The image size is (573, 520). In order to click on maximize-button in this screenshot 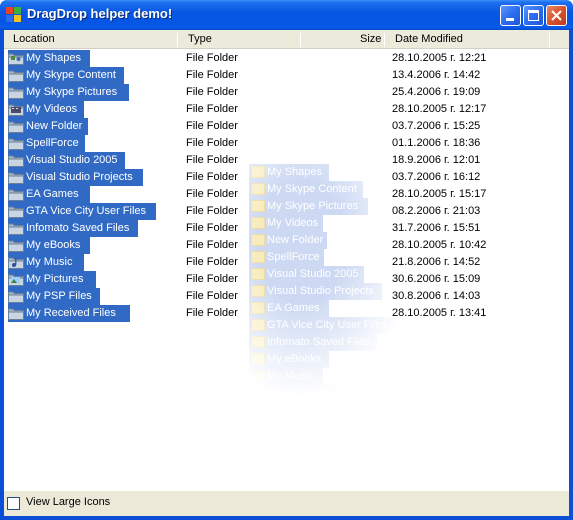, I will do `click(533, 15)`.